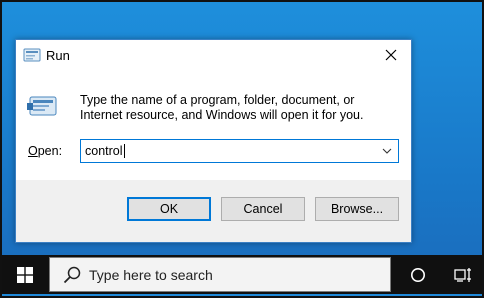 Image resolution: width=484 pixels, height=298 pixels. Describe the element at coordinates (169, 209) in the screenshot. I see `ok-button: OK` at that location.